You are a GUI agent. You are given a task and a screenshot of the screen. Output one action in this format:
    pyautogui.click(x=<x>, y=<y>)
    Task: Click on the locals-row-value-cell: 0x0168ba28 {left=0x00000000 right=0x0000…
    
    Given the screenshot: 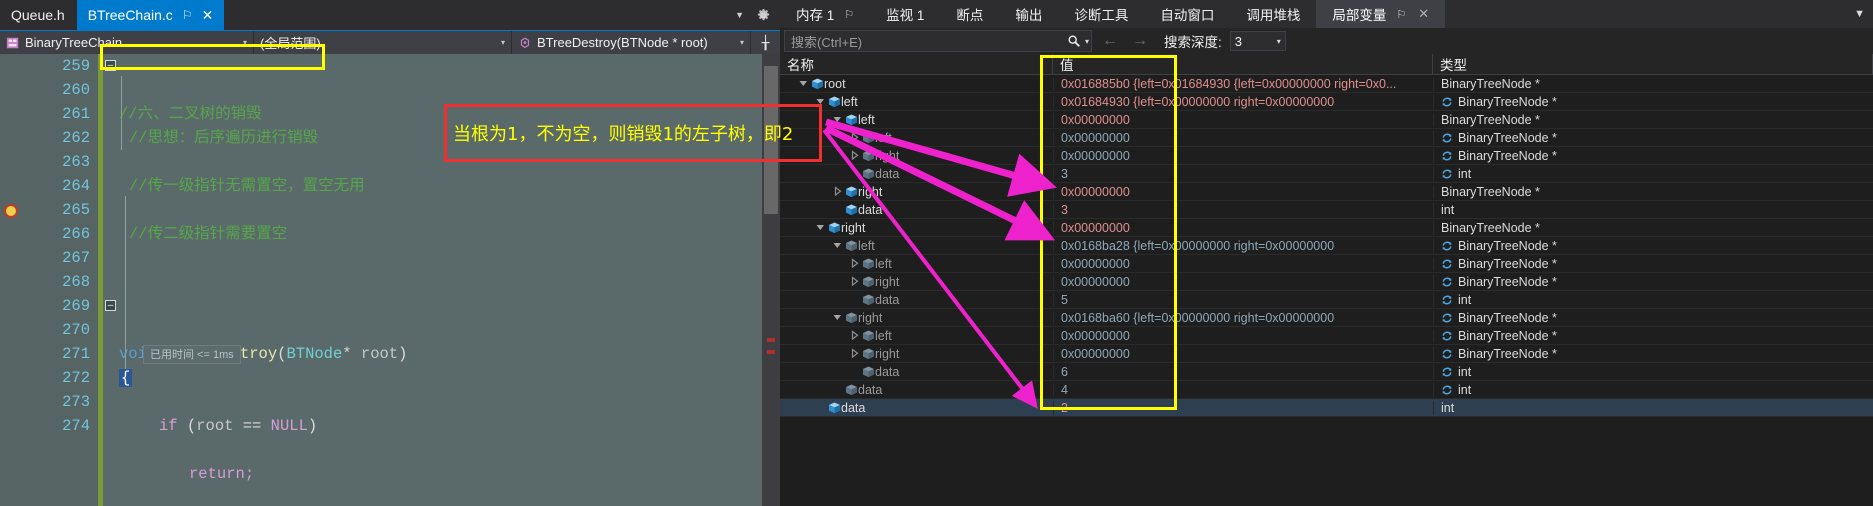 What is the action you would take?
    pyautogui.click(x=1243, y=245)
    